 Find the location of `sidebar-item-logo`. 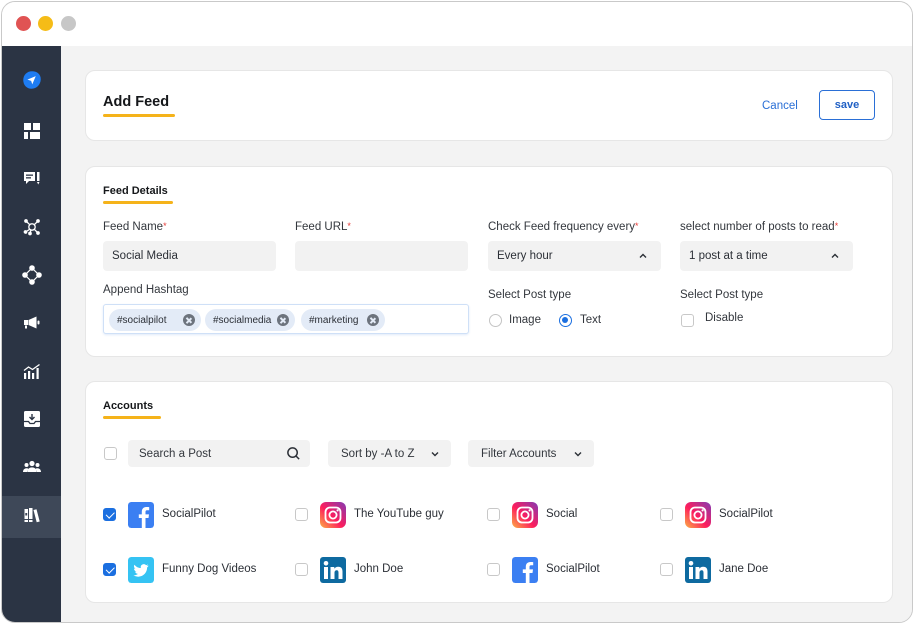

sidebar-item-logo is located at coordinates (31, 82).